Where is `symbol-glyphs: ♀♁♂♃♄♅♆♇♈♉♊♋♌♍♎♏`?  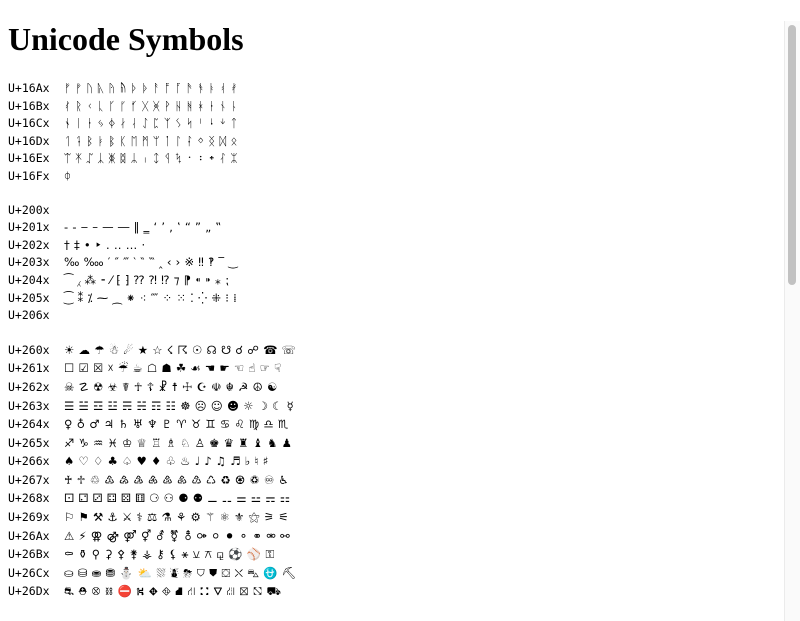 symbol-glyphs: ♀♁♂♃♄♅♆♇♈♉♊♋♌♍♎♏ is located at coordinates (178, 424).